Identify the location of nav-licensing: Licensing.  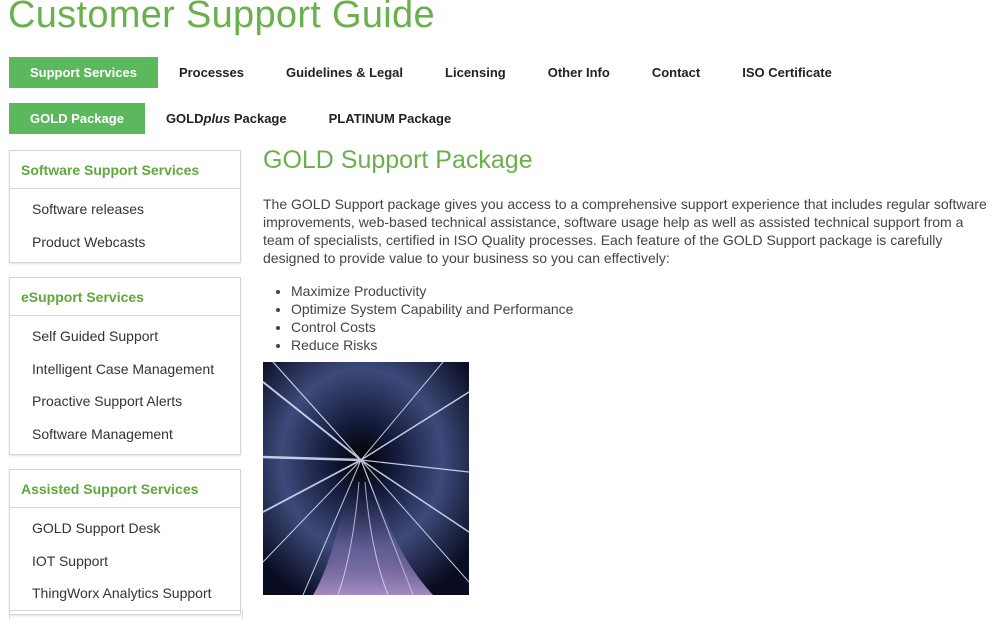
(475, 72).